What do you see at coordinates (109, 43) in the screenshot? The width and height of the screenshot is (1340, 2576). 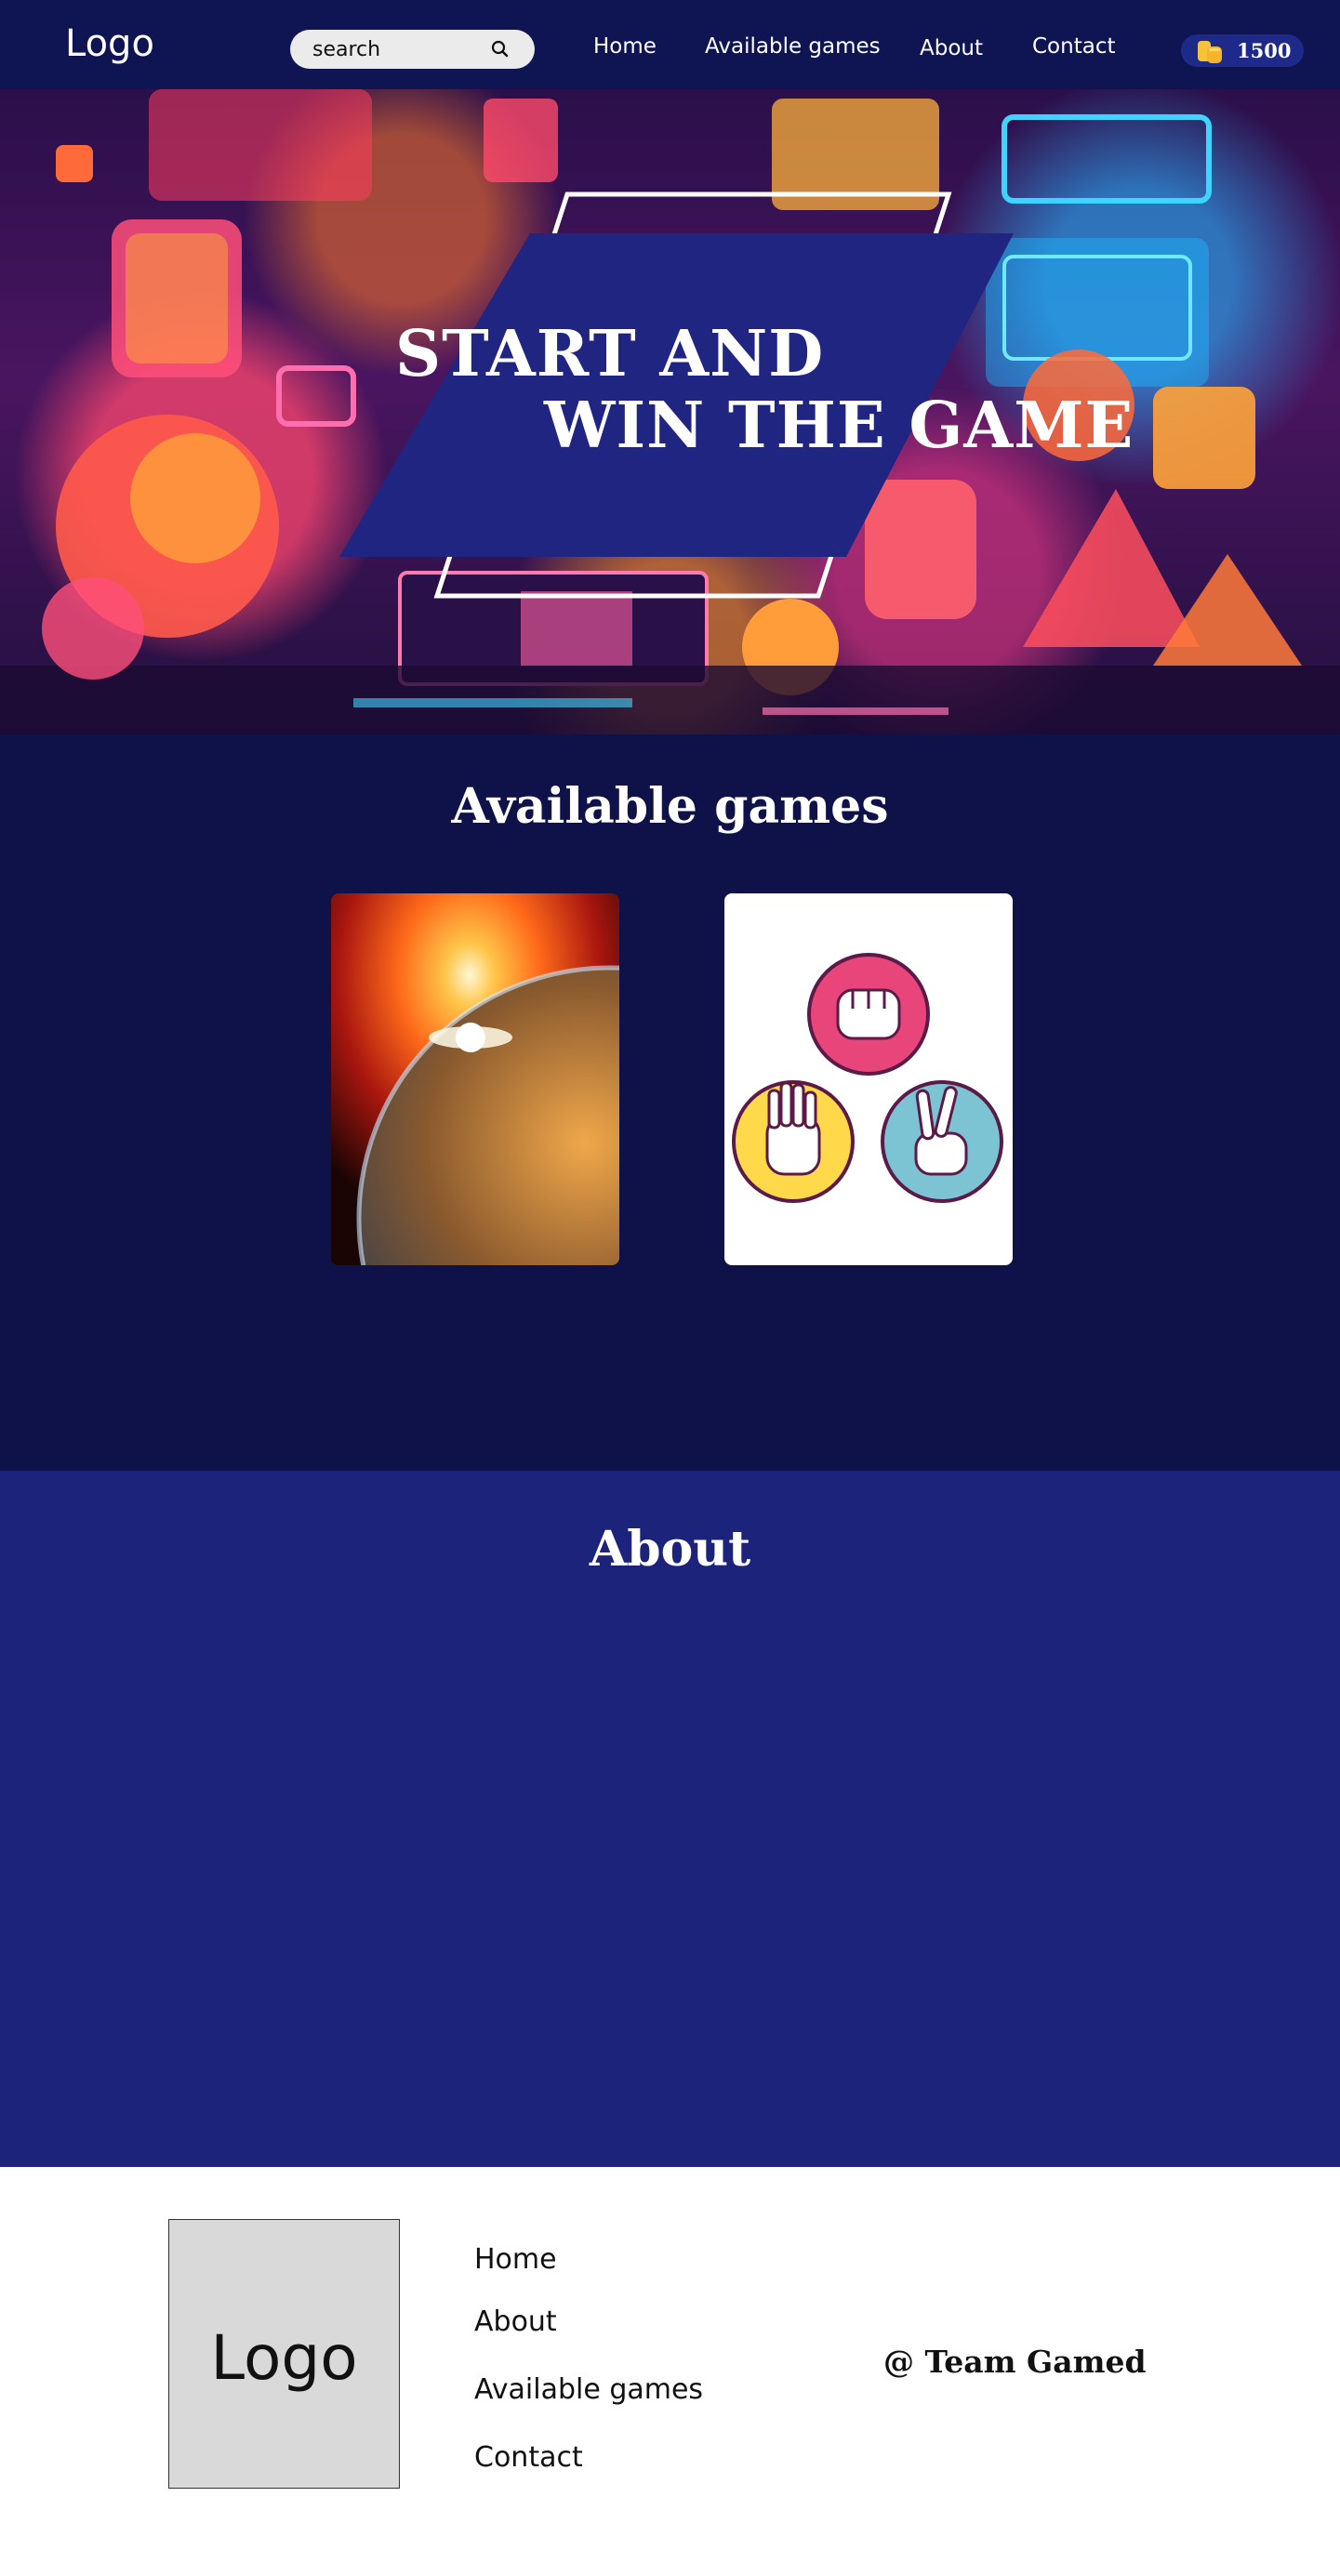 I see `site-logo: Logo` at bounding box center [109, 43].